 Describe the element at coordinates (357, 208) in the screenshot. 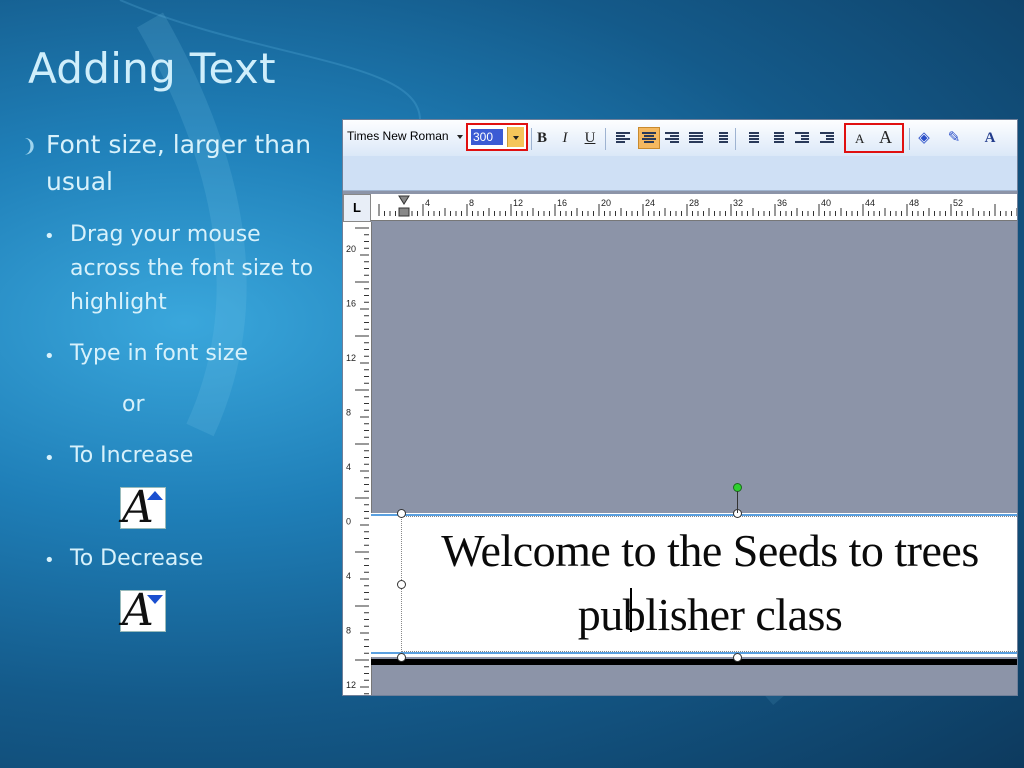

I see `ruler-corner: L` at that location.